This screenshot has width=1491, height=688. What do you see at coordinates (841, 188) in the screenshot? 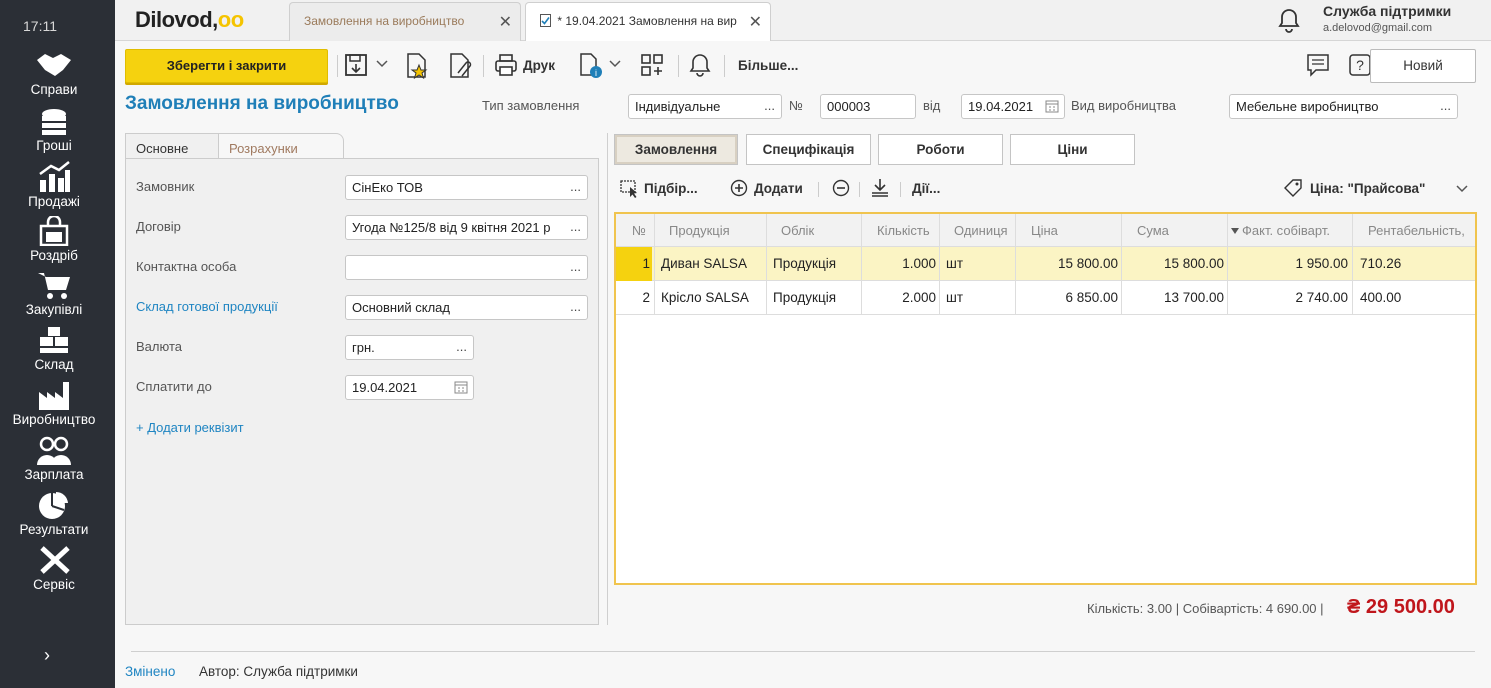
I see `minus-circle-icon` at bounding box center [841, 188].